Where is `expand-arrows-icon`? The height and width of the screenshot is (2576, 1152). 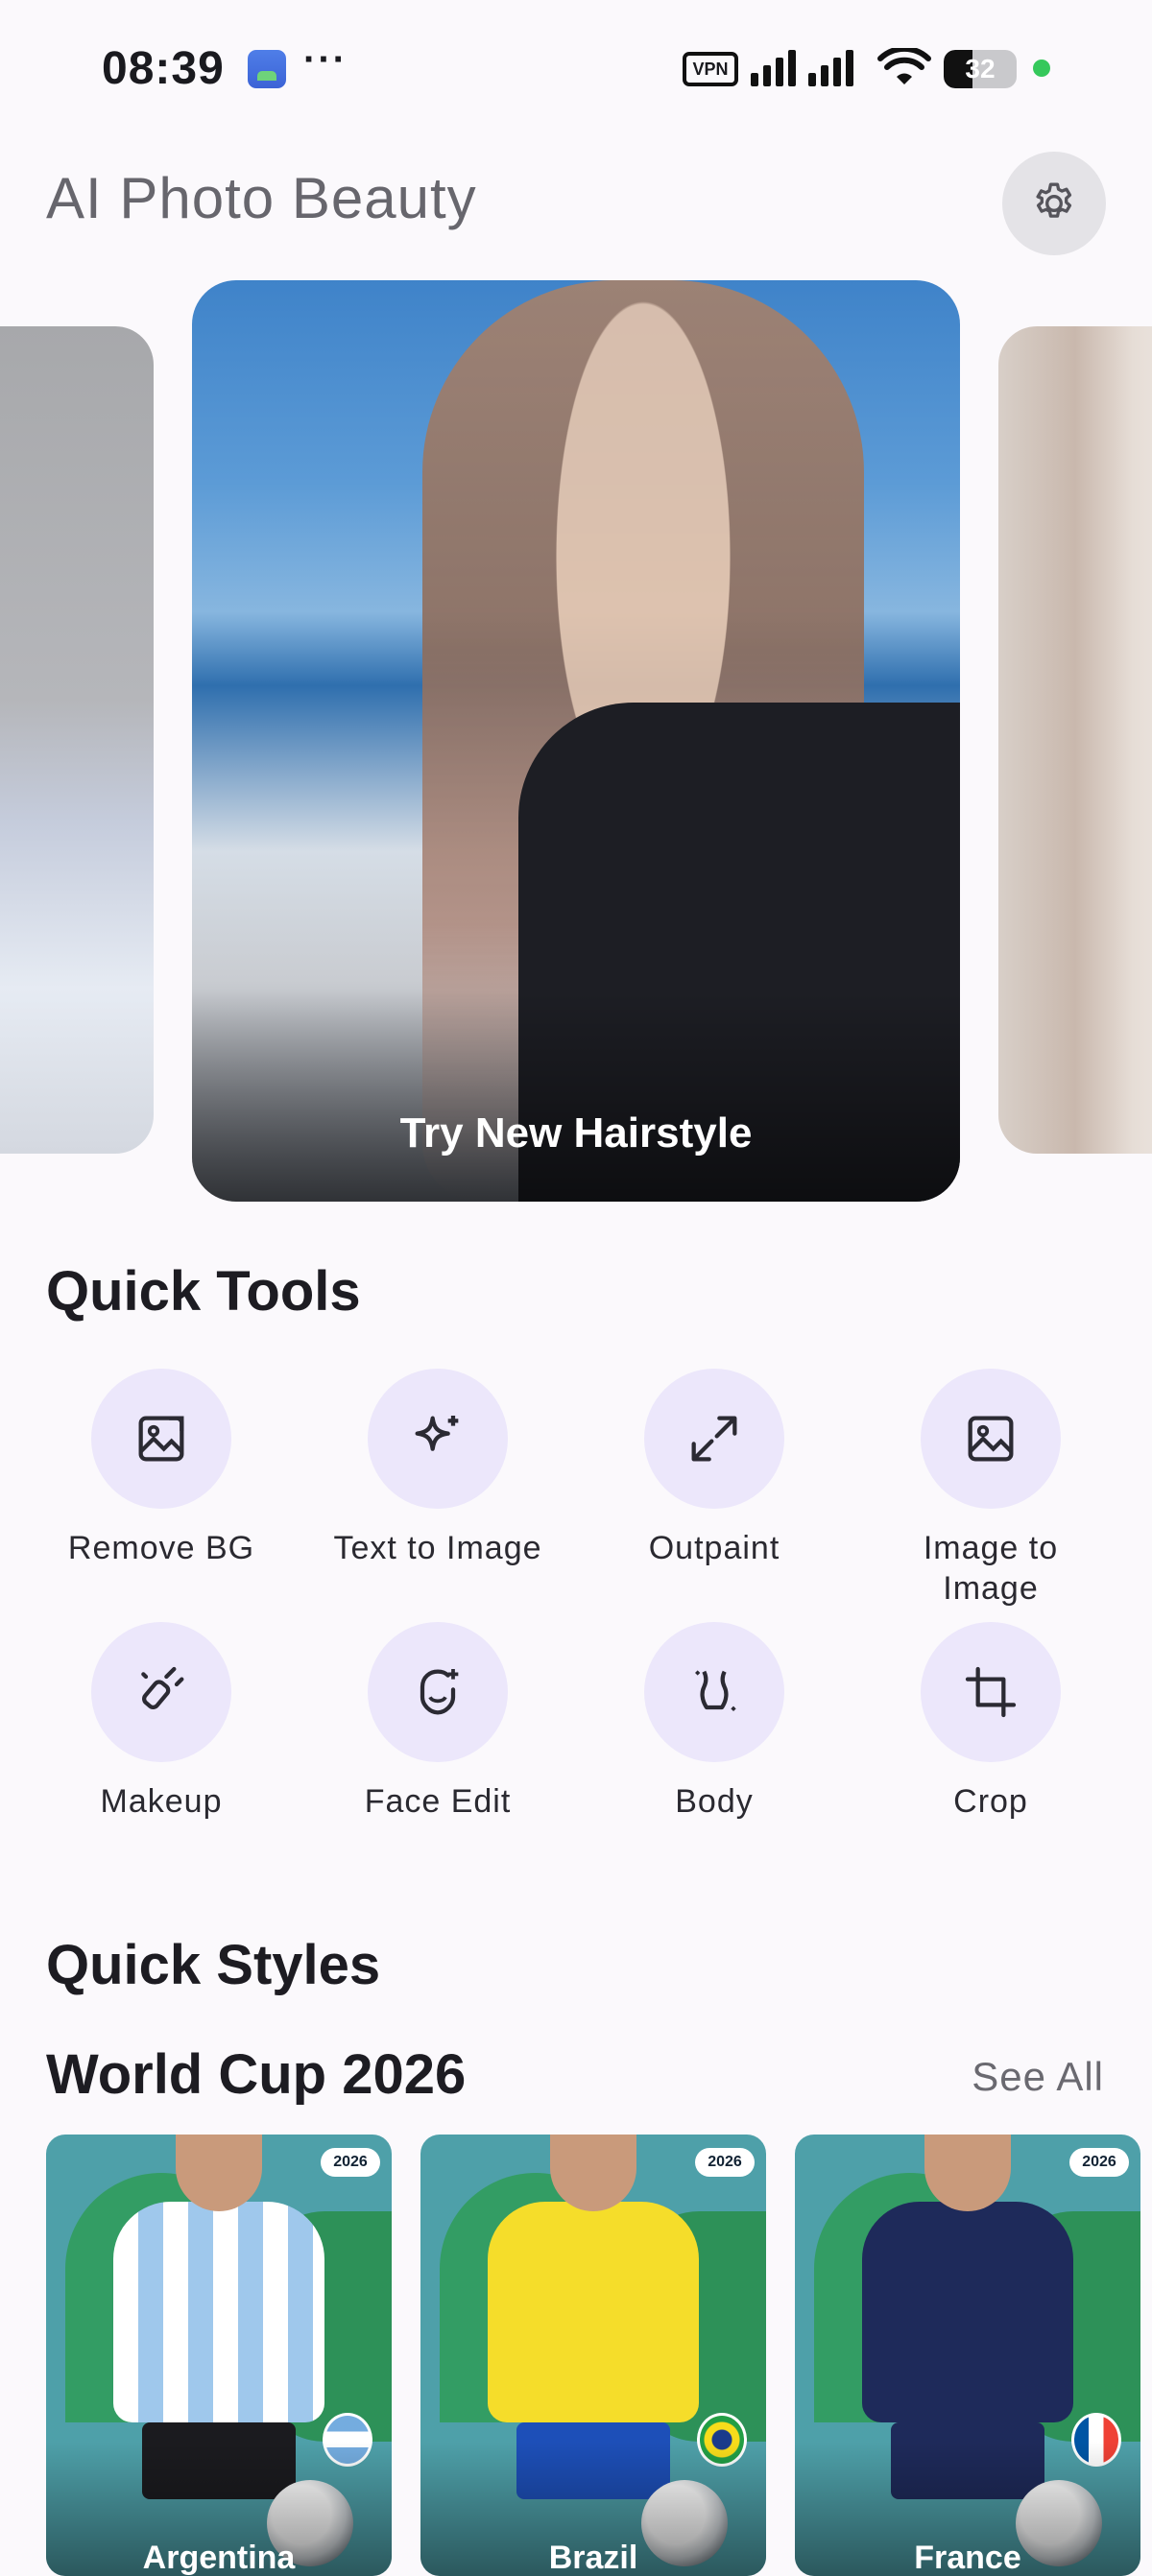 expand-arrows-icon is located at coordinates (714, 1439).